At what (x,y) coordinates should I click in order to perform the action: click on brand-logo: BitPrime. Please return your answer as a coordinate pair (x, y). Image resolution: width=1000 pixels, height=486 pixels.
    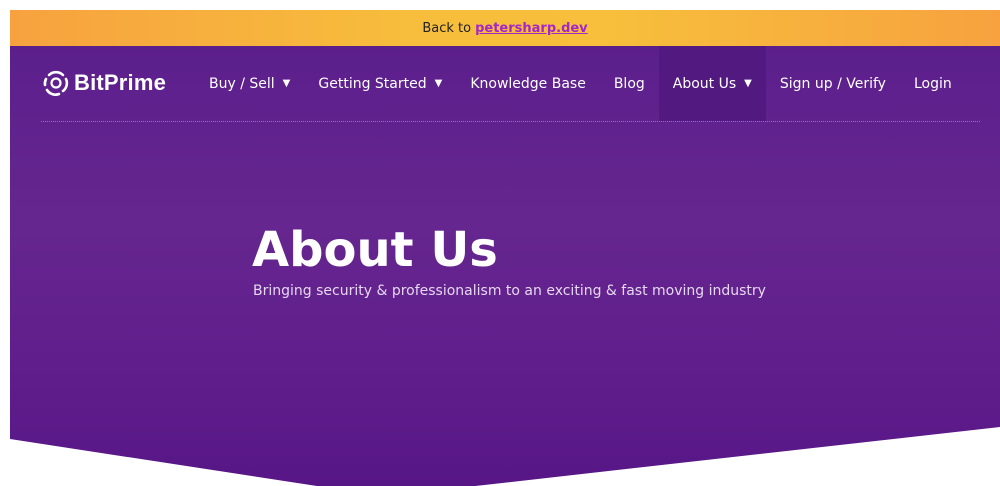
    Looking at the image, I should click on (103, 83).